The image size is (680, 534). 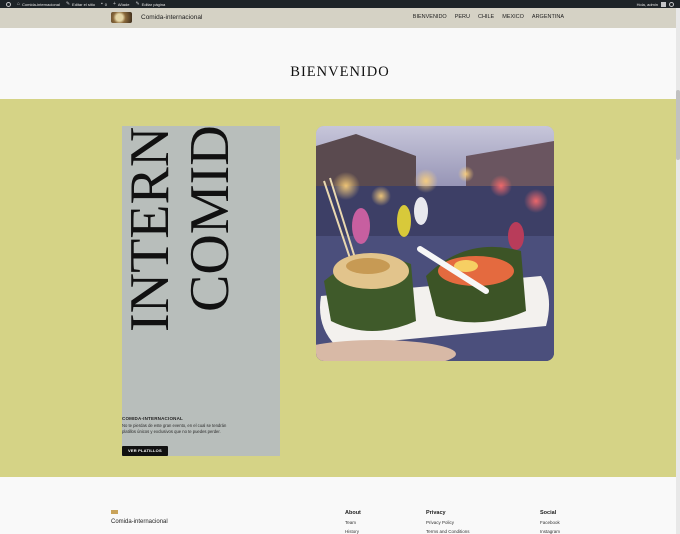 I want to click on footer-link-facebook: Facebook, so click(x=550, y=522).